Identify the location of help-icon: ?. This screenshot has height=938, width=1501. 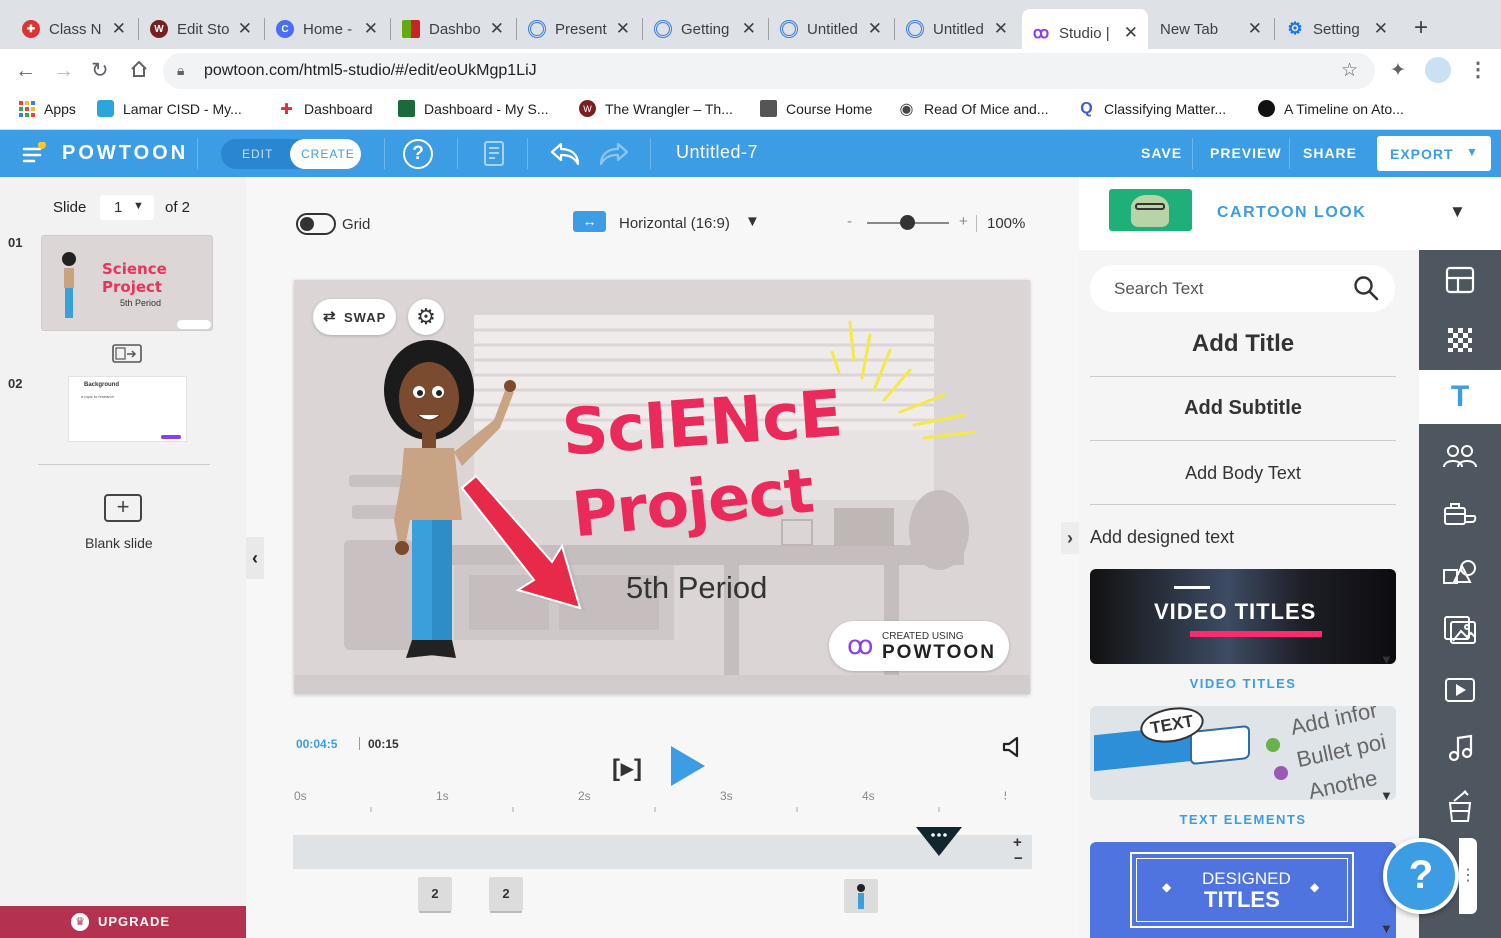
(418, 154).